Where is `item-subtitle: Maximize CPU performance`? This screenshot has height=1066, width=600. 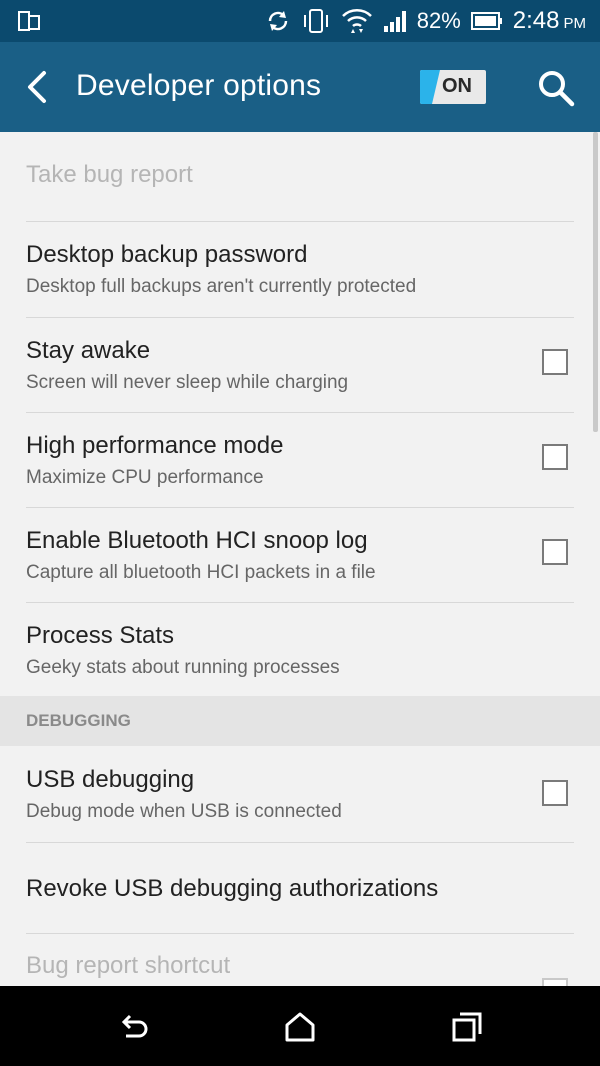 item-subtitle: Maximize CPU performance is located at coordinates (145, 477).